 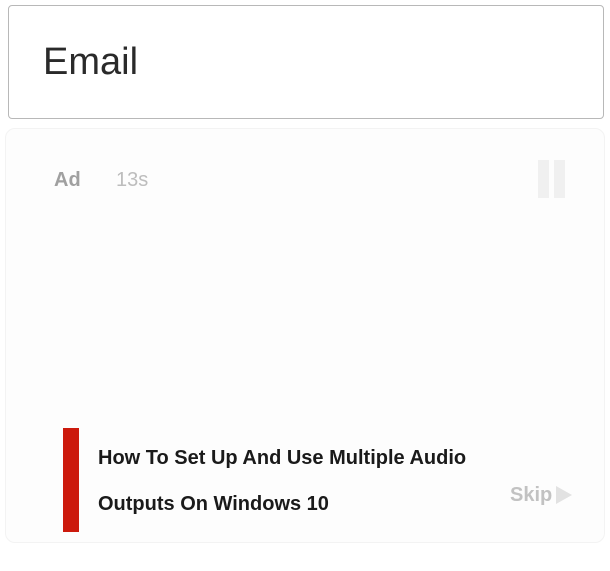 What do you see at coordinates (551, 179) in the screenshot?
I see `pause-button` at bounding box center [551, 179].